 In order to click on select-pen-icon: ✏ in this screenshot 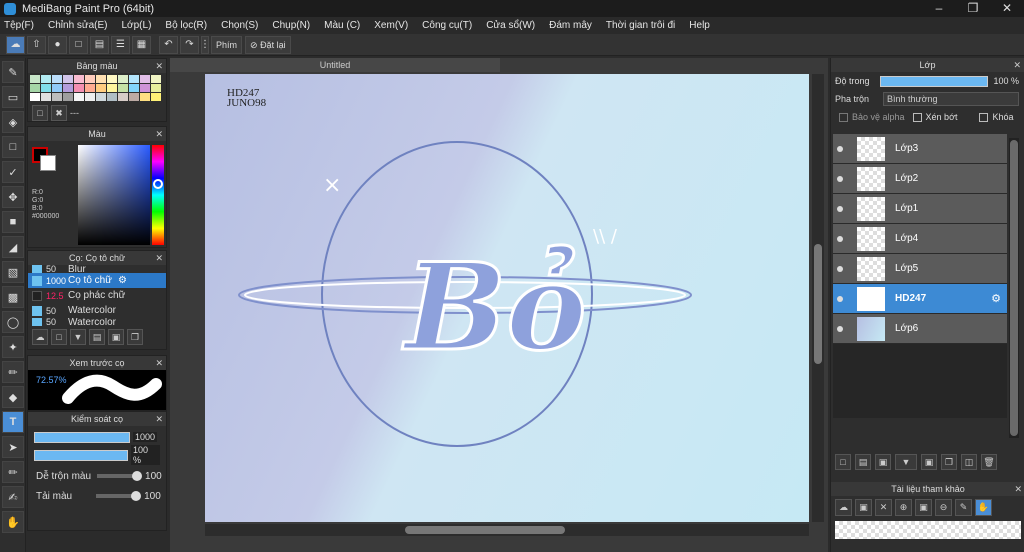, I will do `click(13, 372)`.